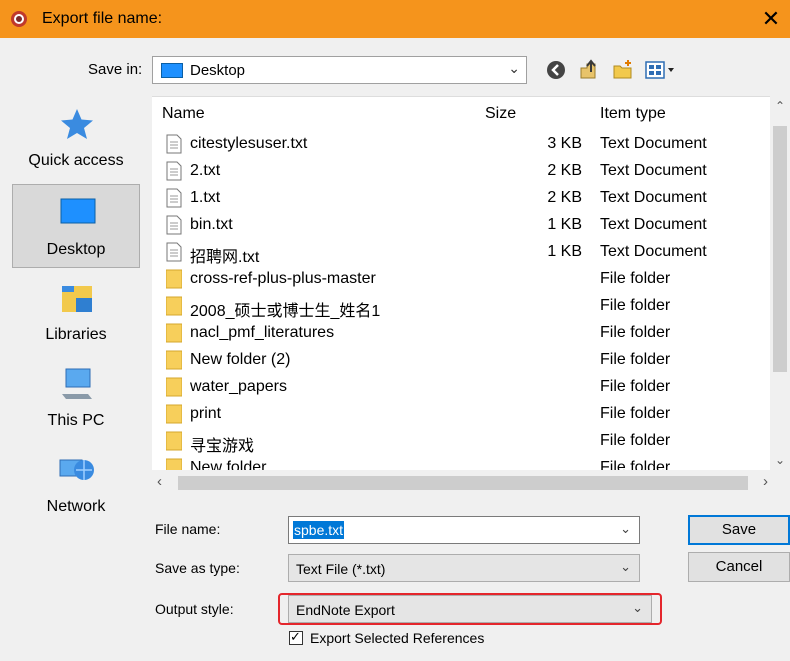 Image resolution: width=790 pixels, height=661 pixels. What do you see at coordinates (225, 257) in the screenshot?
I see `file-name: 招聘网.txt` at bounding box center [225, 257].